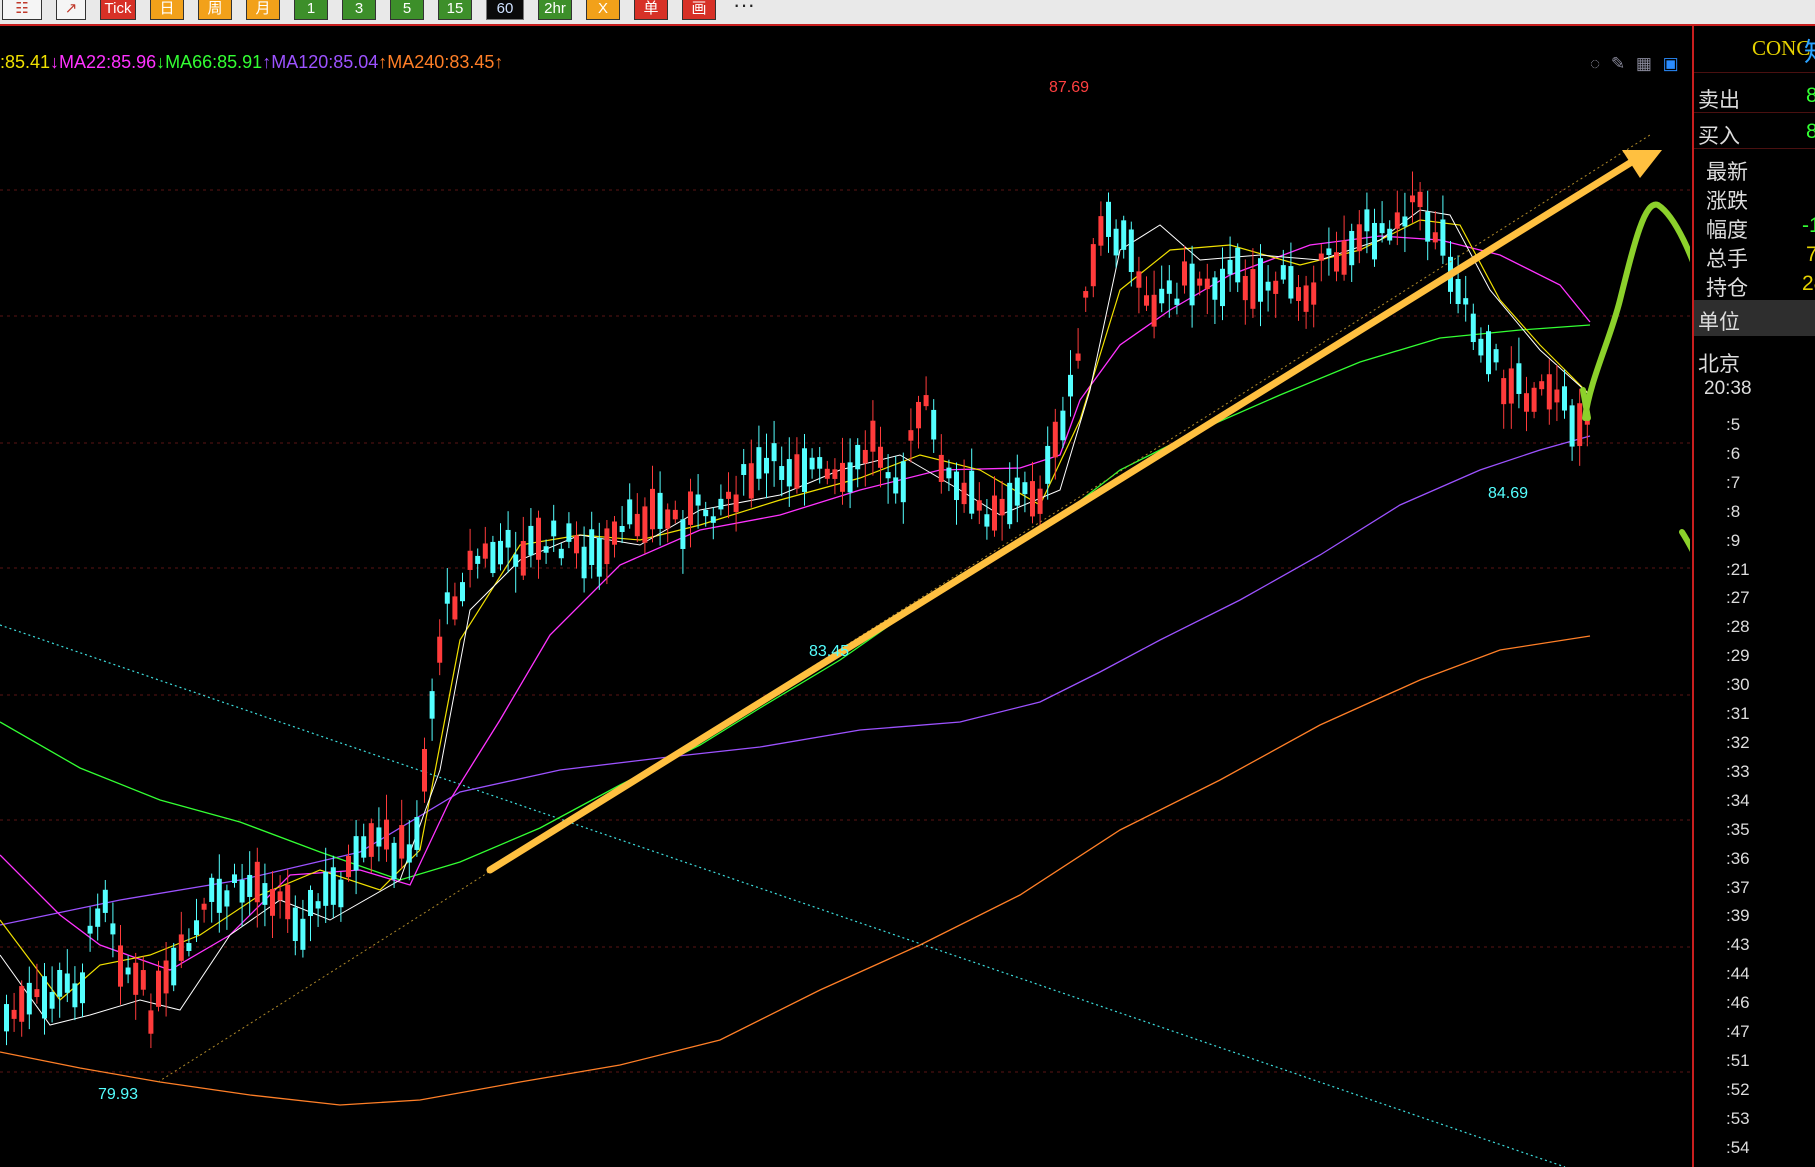 This screenshot has width=1815, height=1167. Describe the element at coordinates (1508, 493) in the screenshot. I see `recent-low-price-label: 84.69` at that location.